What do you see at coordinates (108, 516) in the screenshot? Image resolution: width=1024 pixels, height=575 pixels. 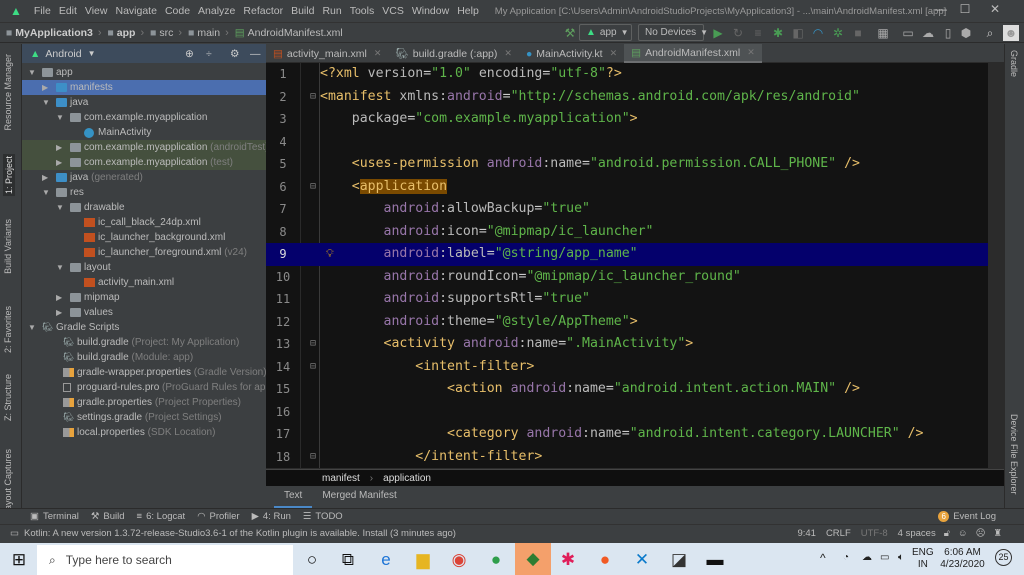 I see `build-button: ⚒ Build` at bounding box center [108, 516].